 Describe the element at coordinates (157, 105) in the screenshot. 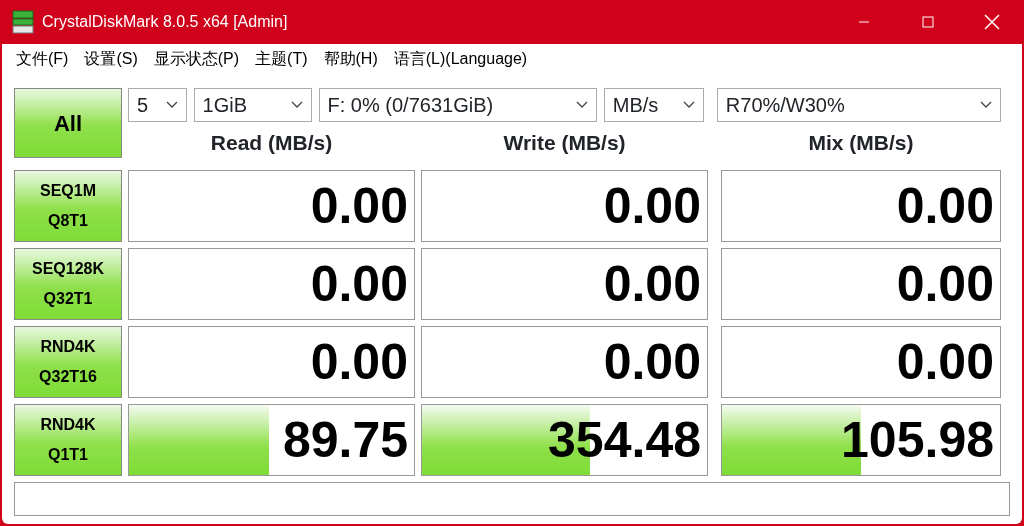

I see `dropdown: 5` at that location.